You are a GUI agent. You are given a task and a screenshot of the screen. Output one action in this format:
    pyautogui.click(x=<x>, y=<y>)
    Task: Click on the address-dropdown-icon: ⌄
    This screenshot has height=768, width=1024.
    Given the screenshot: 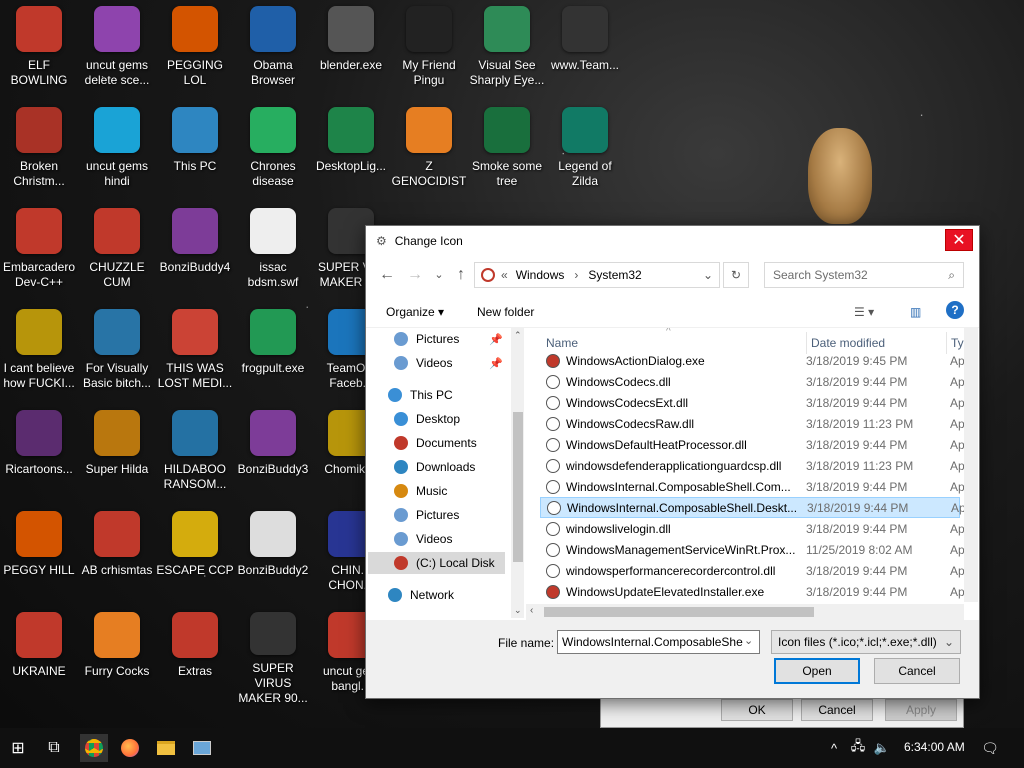 What is the action you would take?
    pyautogui.click(x=708, y=275)
    